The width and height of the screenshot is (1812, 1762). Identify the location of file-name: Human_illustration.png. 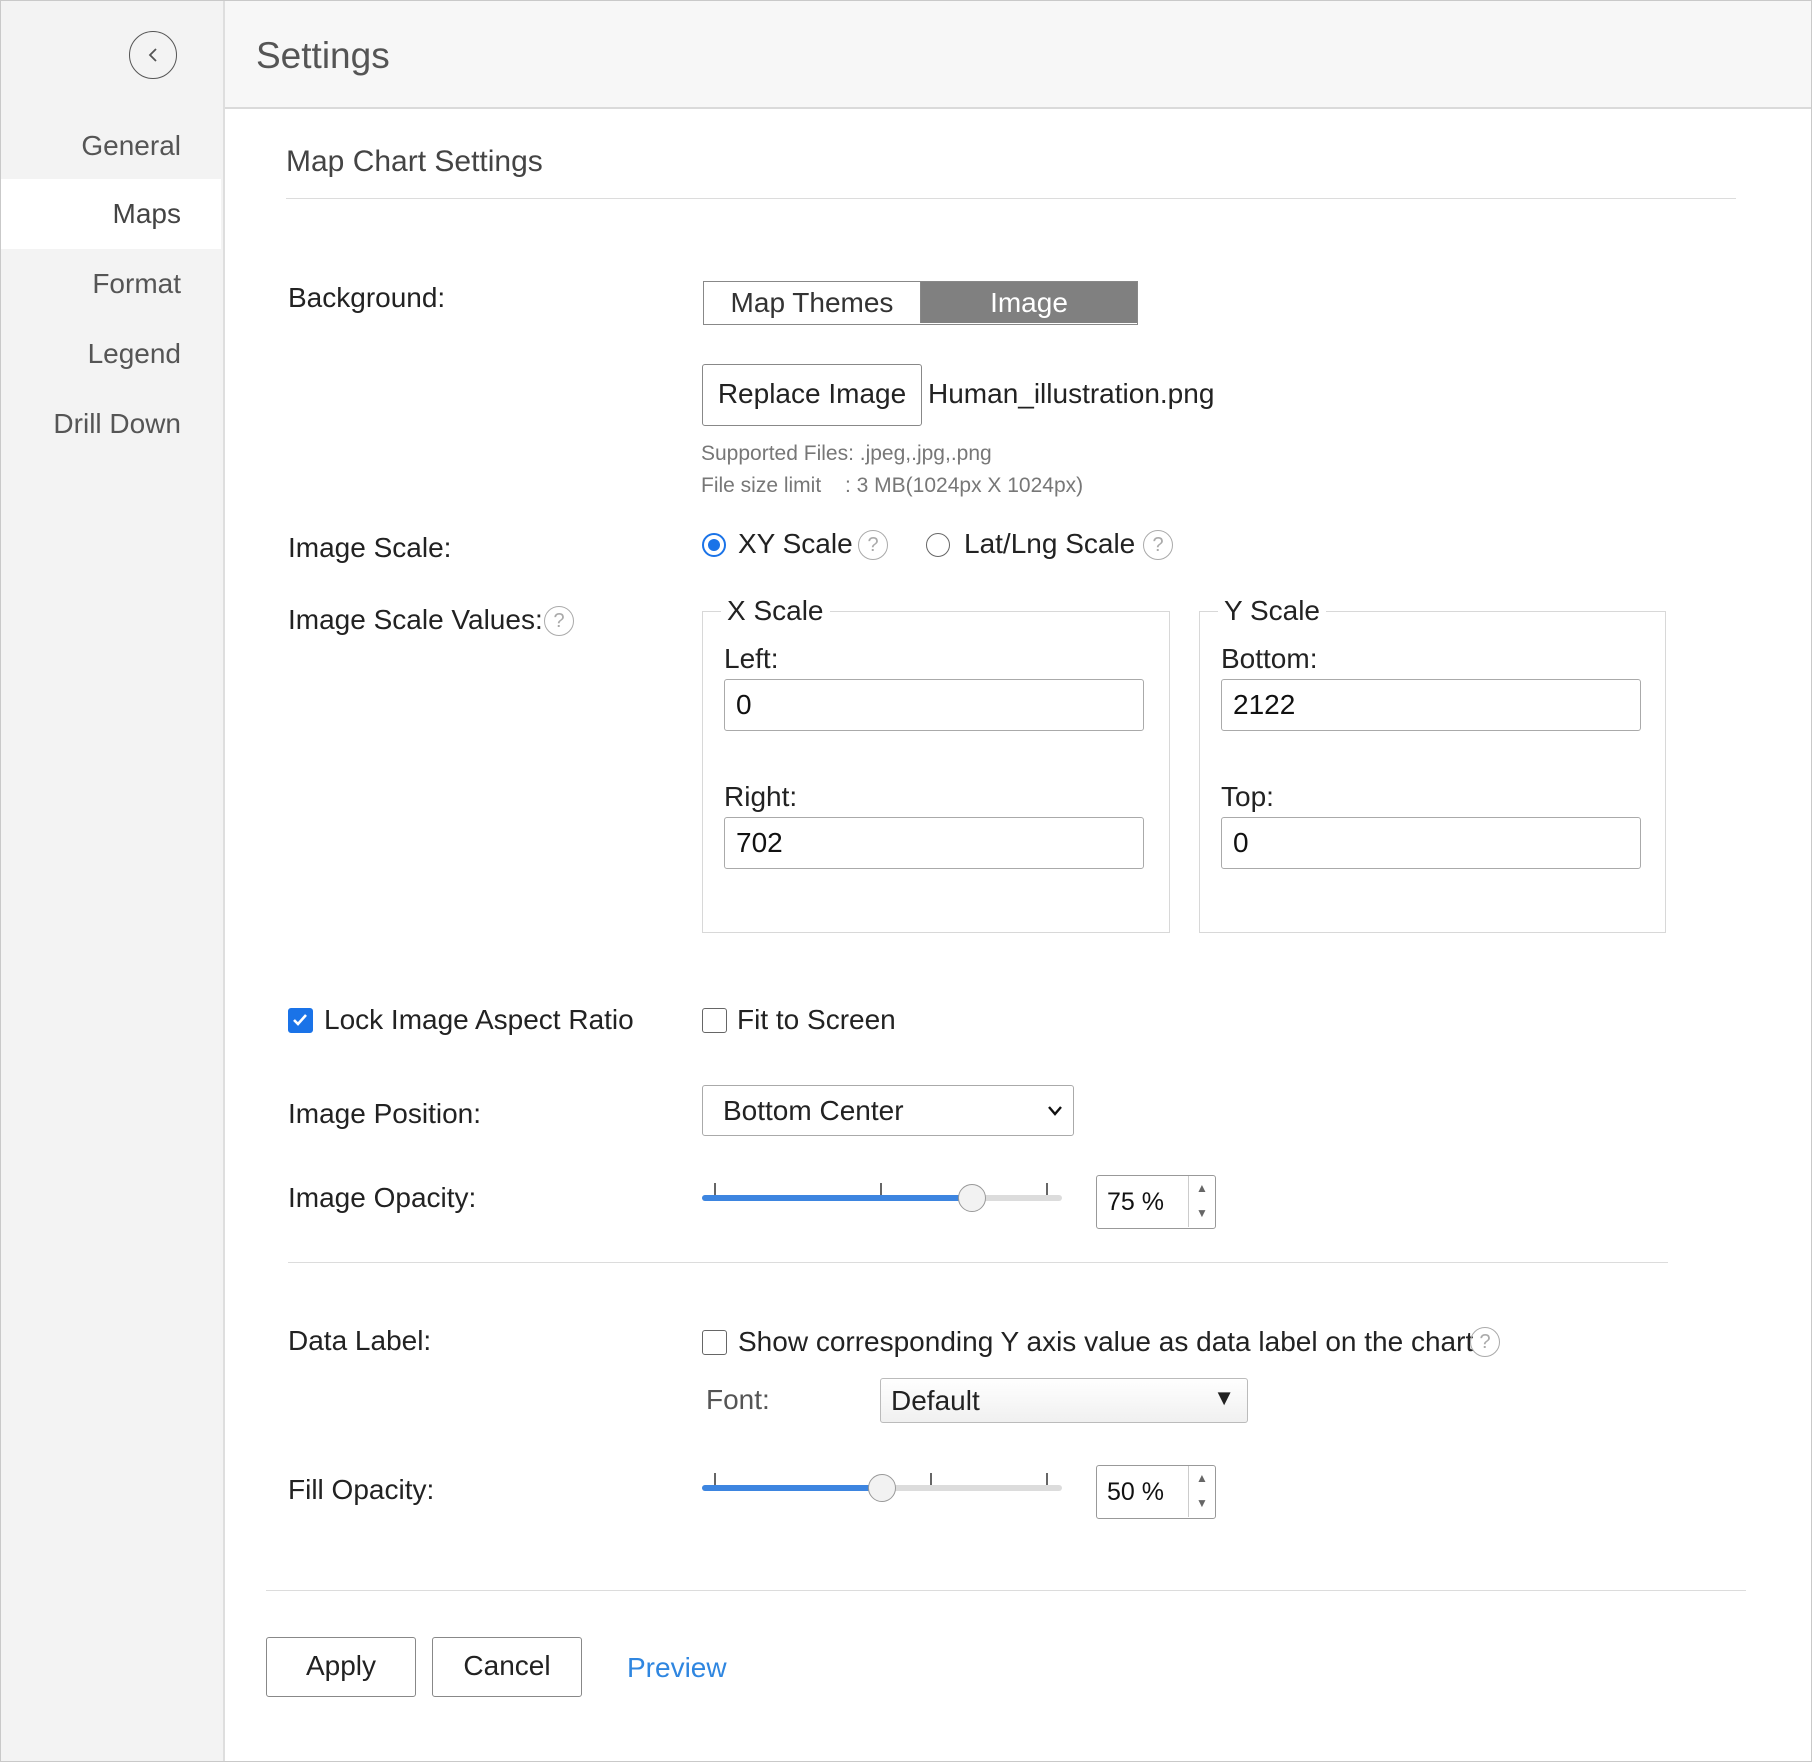
(1071, 393).